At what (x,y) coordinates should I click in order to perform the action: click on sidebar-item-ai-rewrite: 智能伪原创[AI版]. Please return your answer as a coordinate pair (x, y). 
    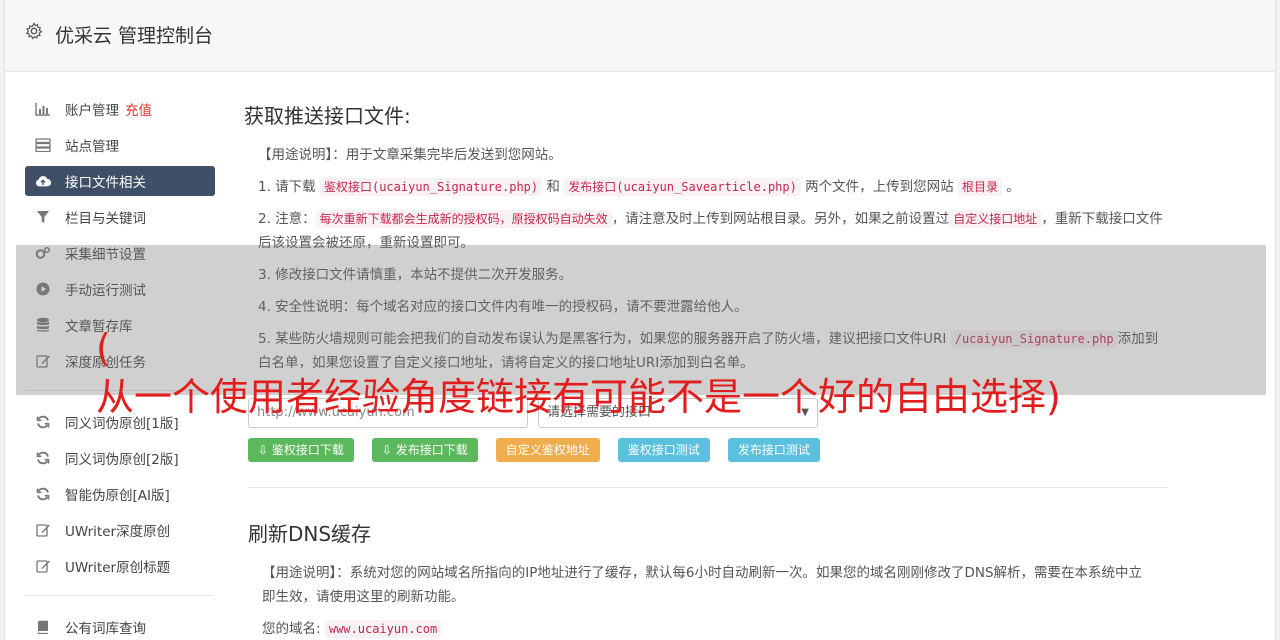
    Looking at the image, I should click on (120, 494).